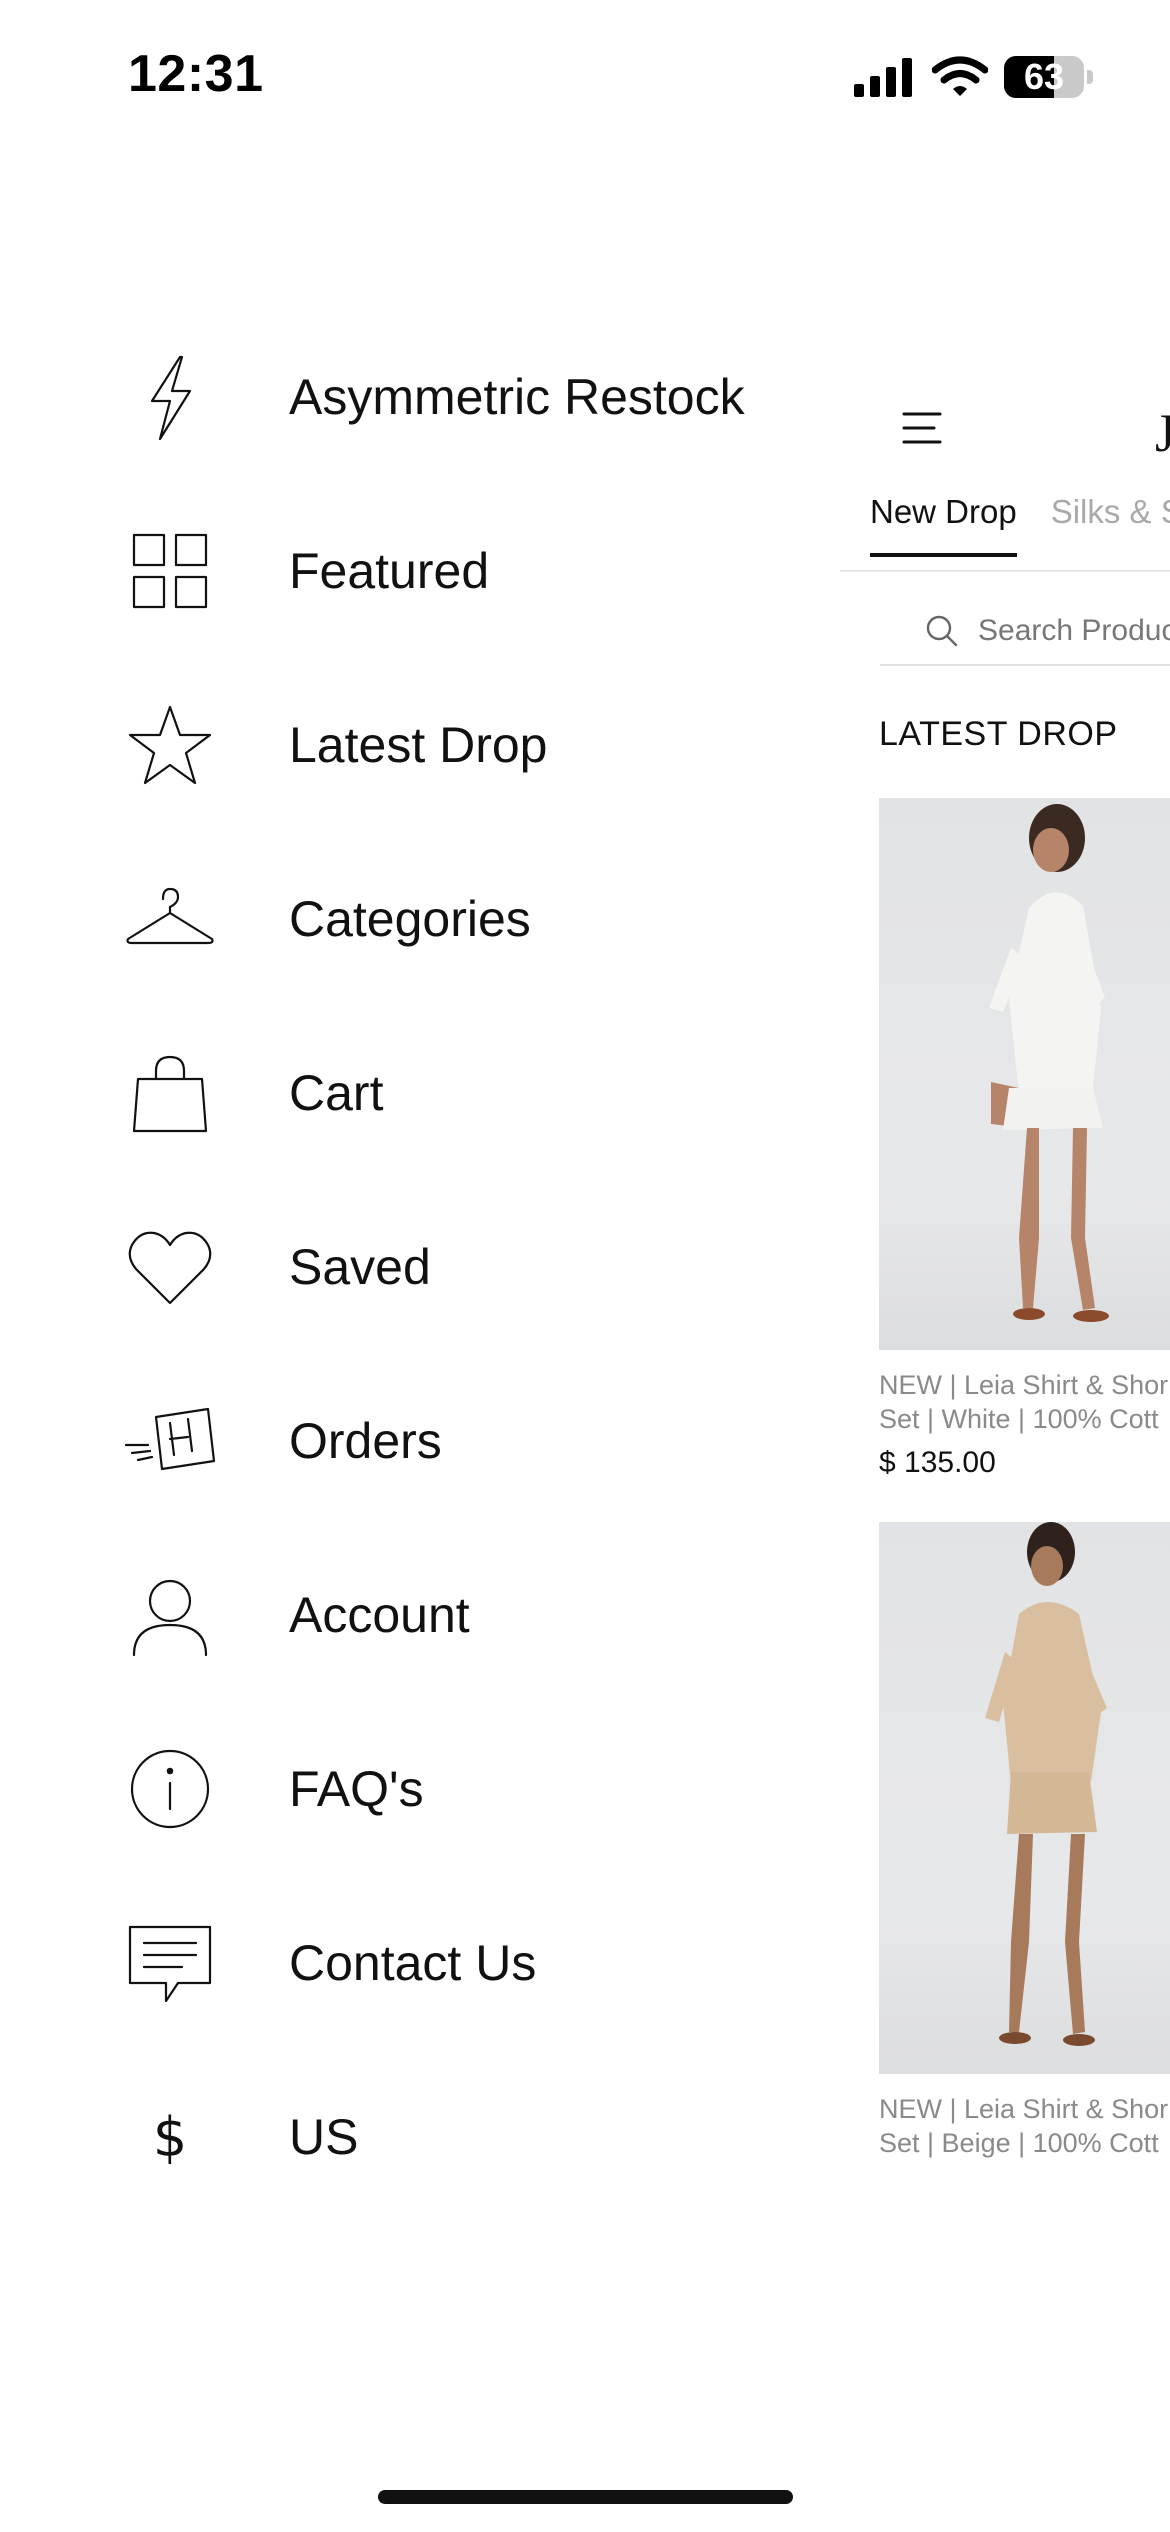 The image size is (1170, 2532). What do you see at coordinates (937, 1462) in the screenshot?
I see `product-price: $ 135.00` at bounding box center [937, 1462].